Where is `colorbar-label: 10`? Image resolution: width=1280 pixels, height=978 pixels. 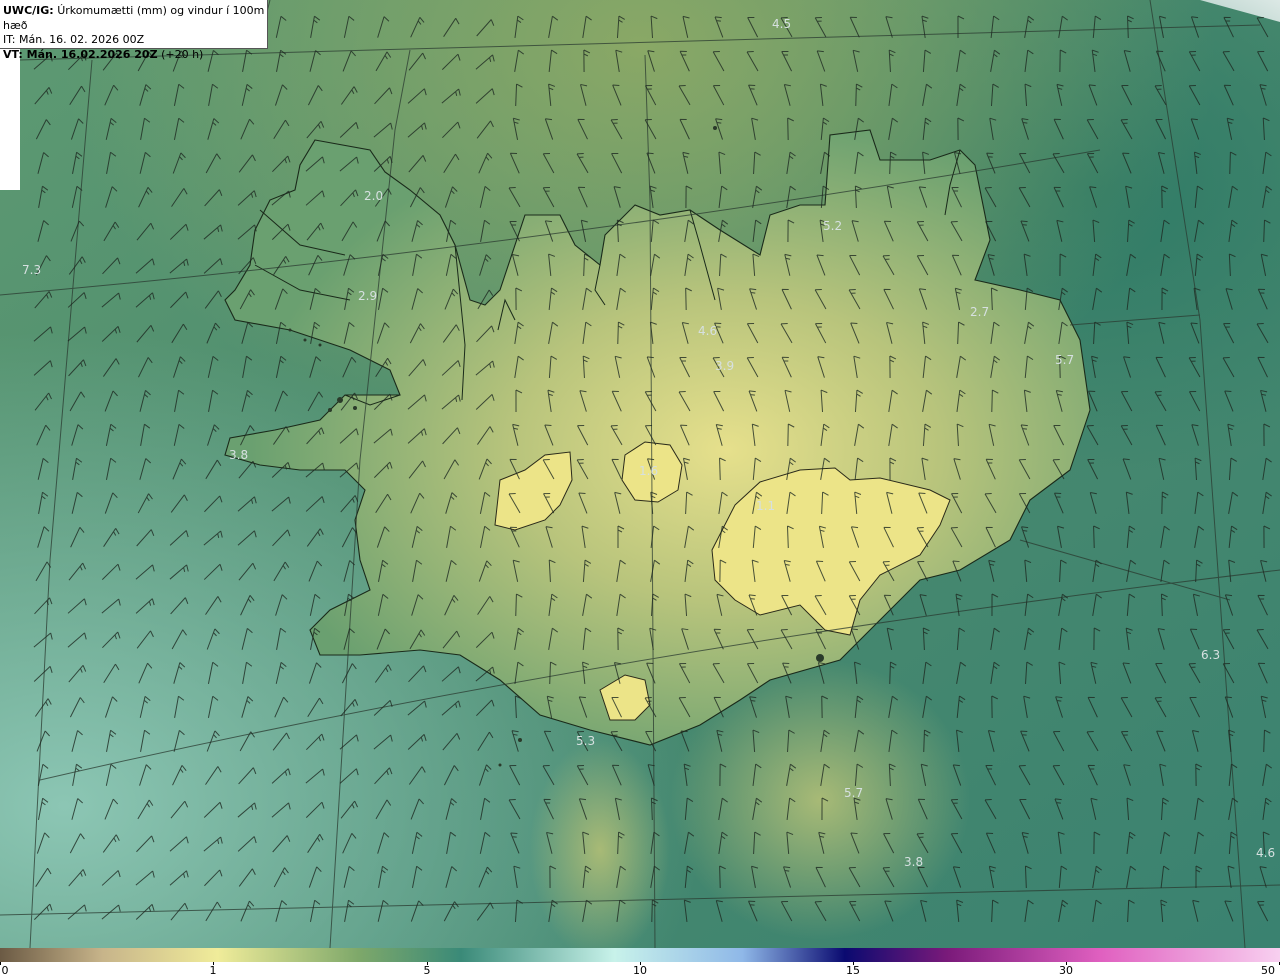 colorbar-label: 10 is located at coordinates (640, 970).